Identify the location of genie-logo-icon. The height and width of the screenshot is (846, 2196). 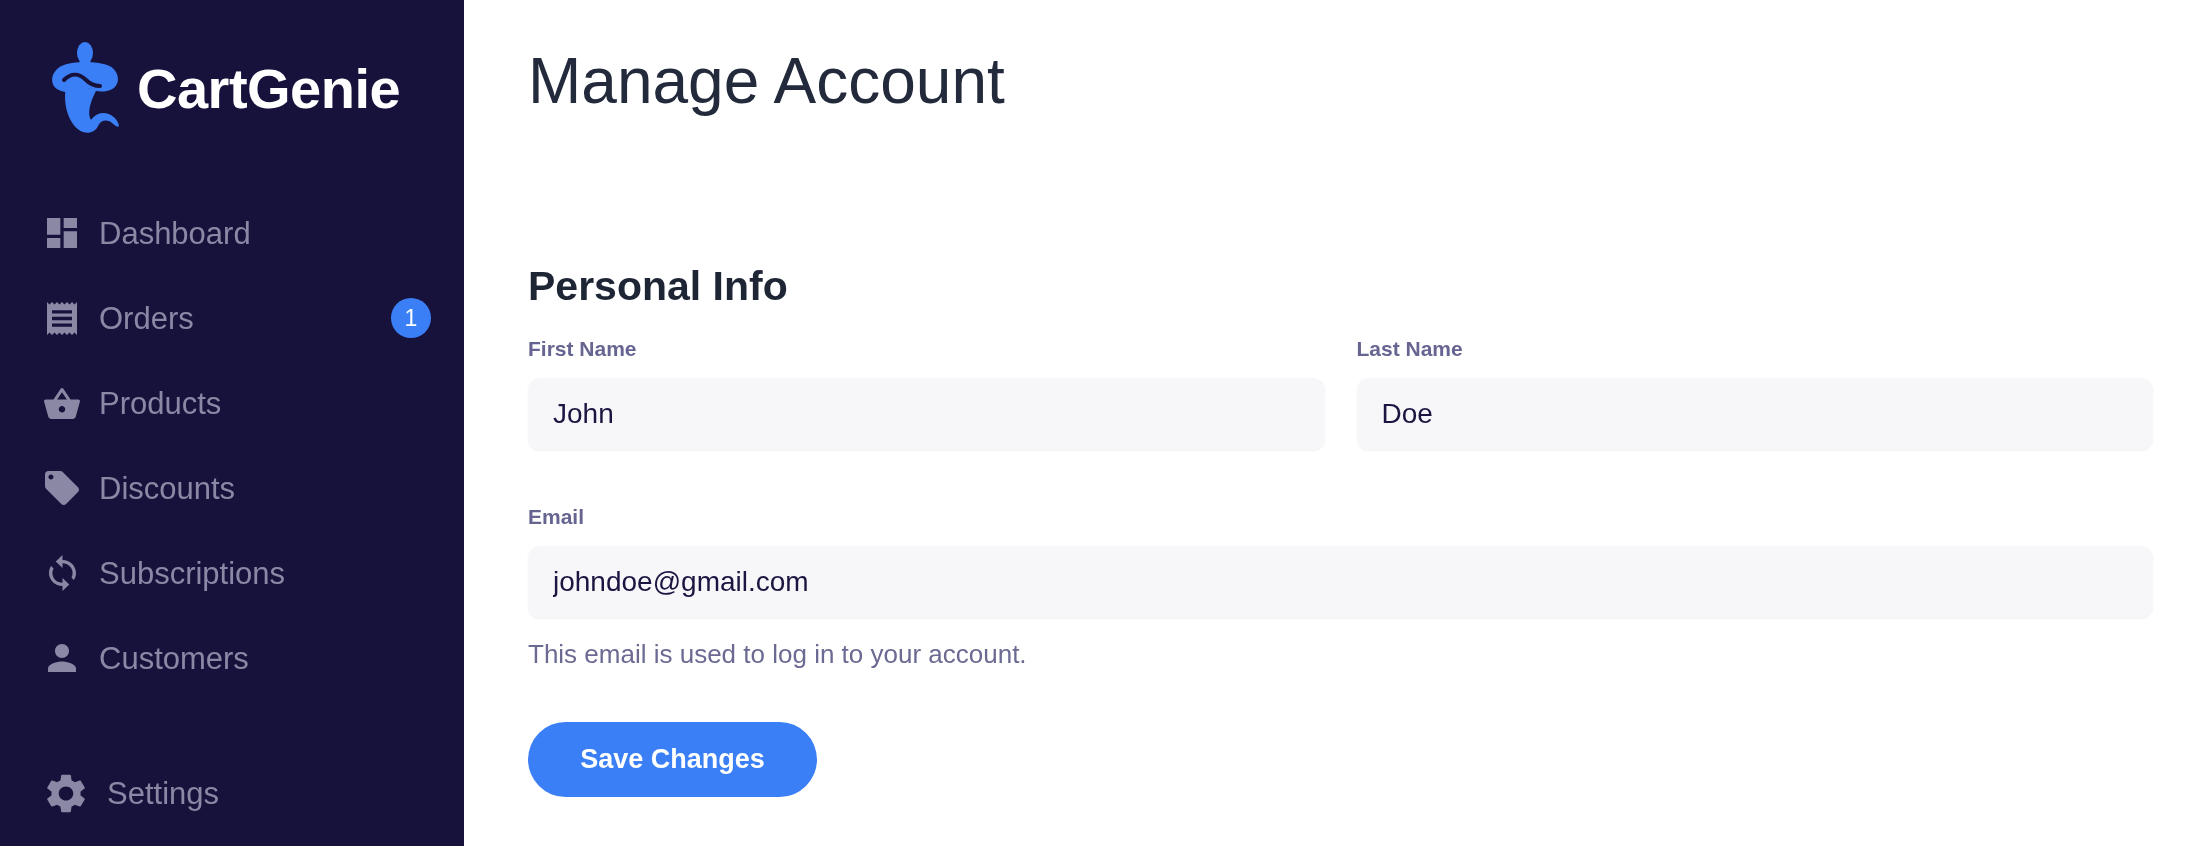
(85, 88).